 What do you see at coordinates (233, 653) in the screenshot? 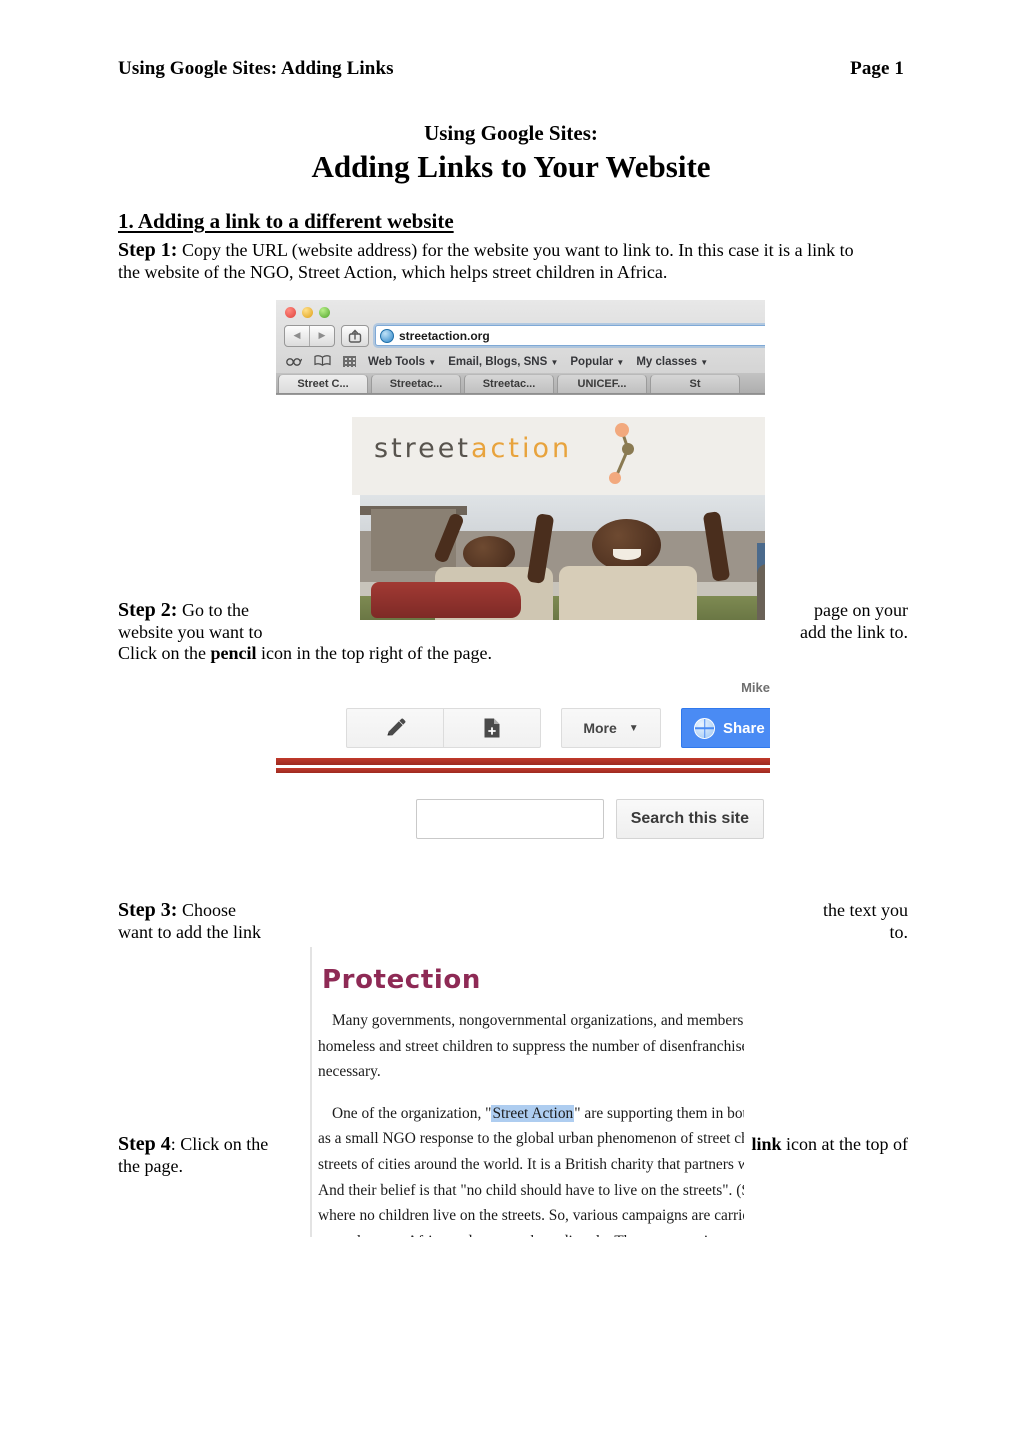
I see `step-2-bold-pencil: pencil` at bounding box center [233, 653].